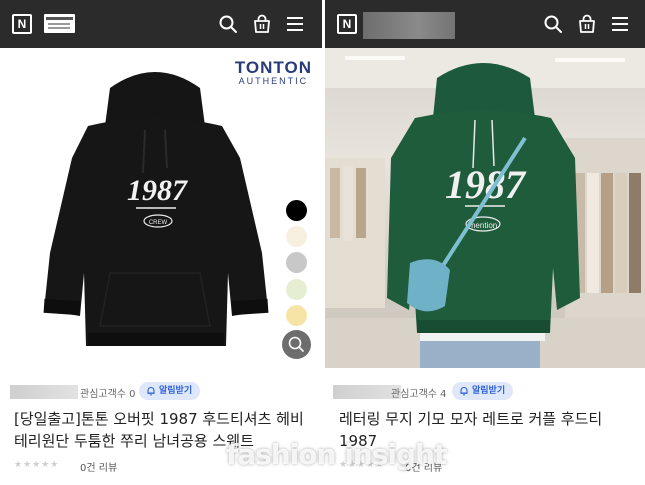 The height and width of the screenshot is (485, 645). What do you see at coordinates (273, 67) in the screenshot?
I see `brand-logo-text: TONTON` at bounding box center [273, 67].